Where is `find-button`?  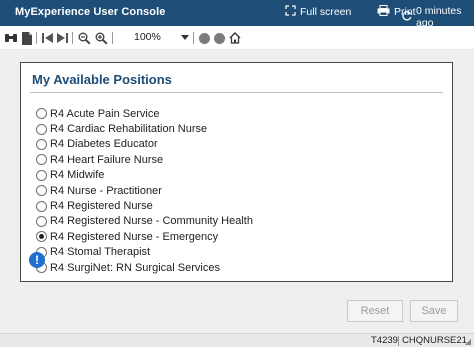
find-button is located at coordinates (11, 38).